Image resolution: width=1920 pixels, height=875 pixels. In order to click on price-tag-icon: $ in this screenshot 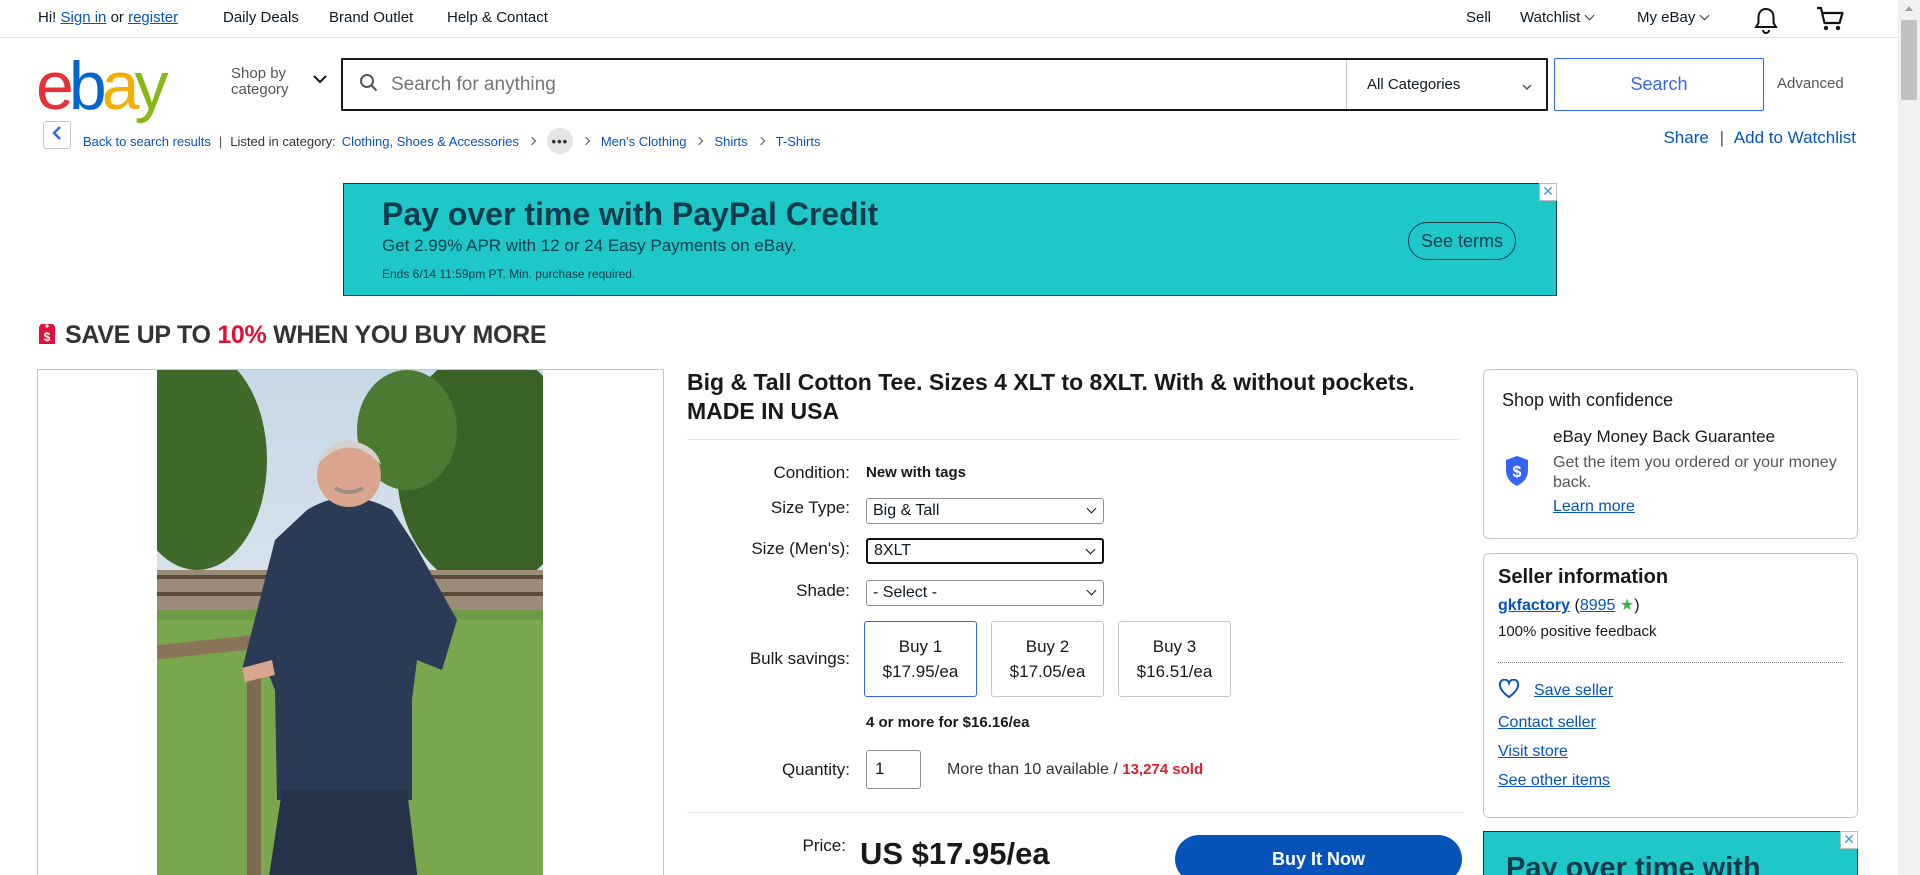, I will do `click(47, 335)`.